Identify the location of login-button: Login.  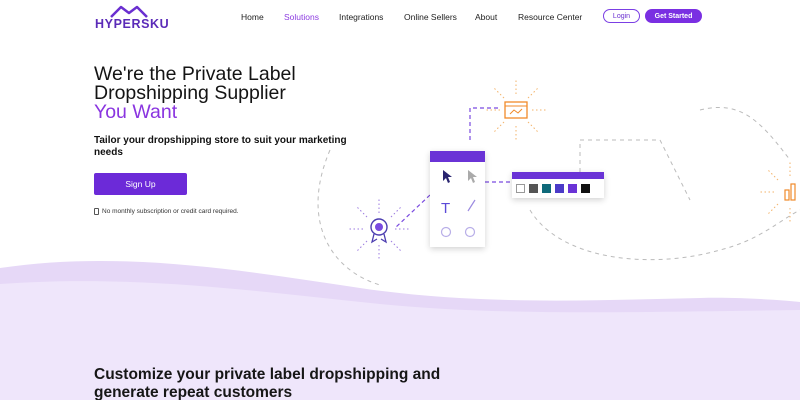
(621, 16).